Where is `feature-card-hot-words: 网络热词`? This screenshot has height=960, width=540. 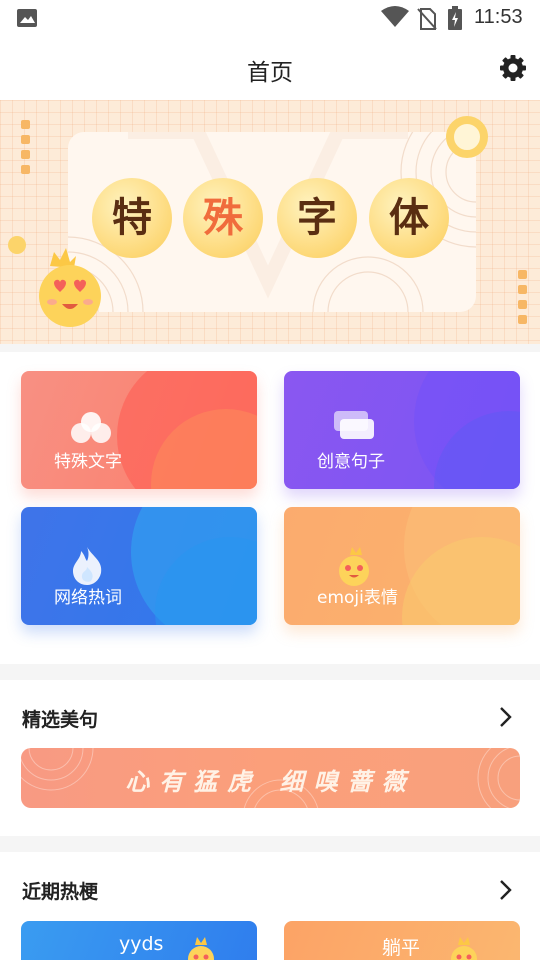
feature-card-hot-words: 网络热词 is located at coordinates (139, 566).